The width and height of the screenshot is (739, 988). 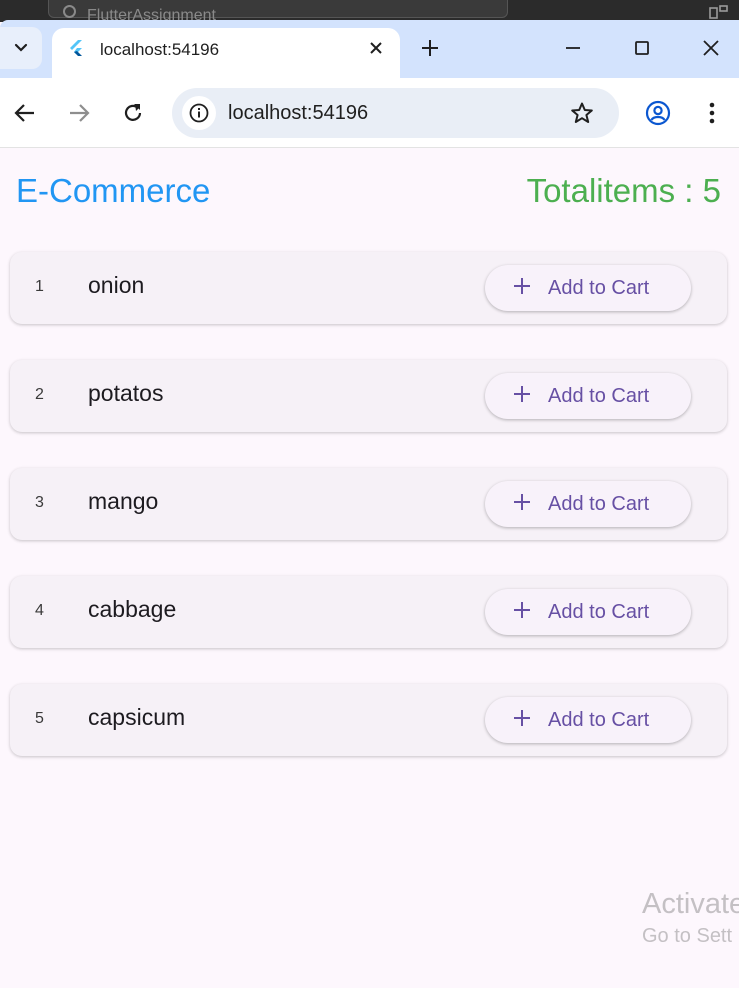 I want to click on profile-button, so click(x=658, y=113).